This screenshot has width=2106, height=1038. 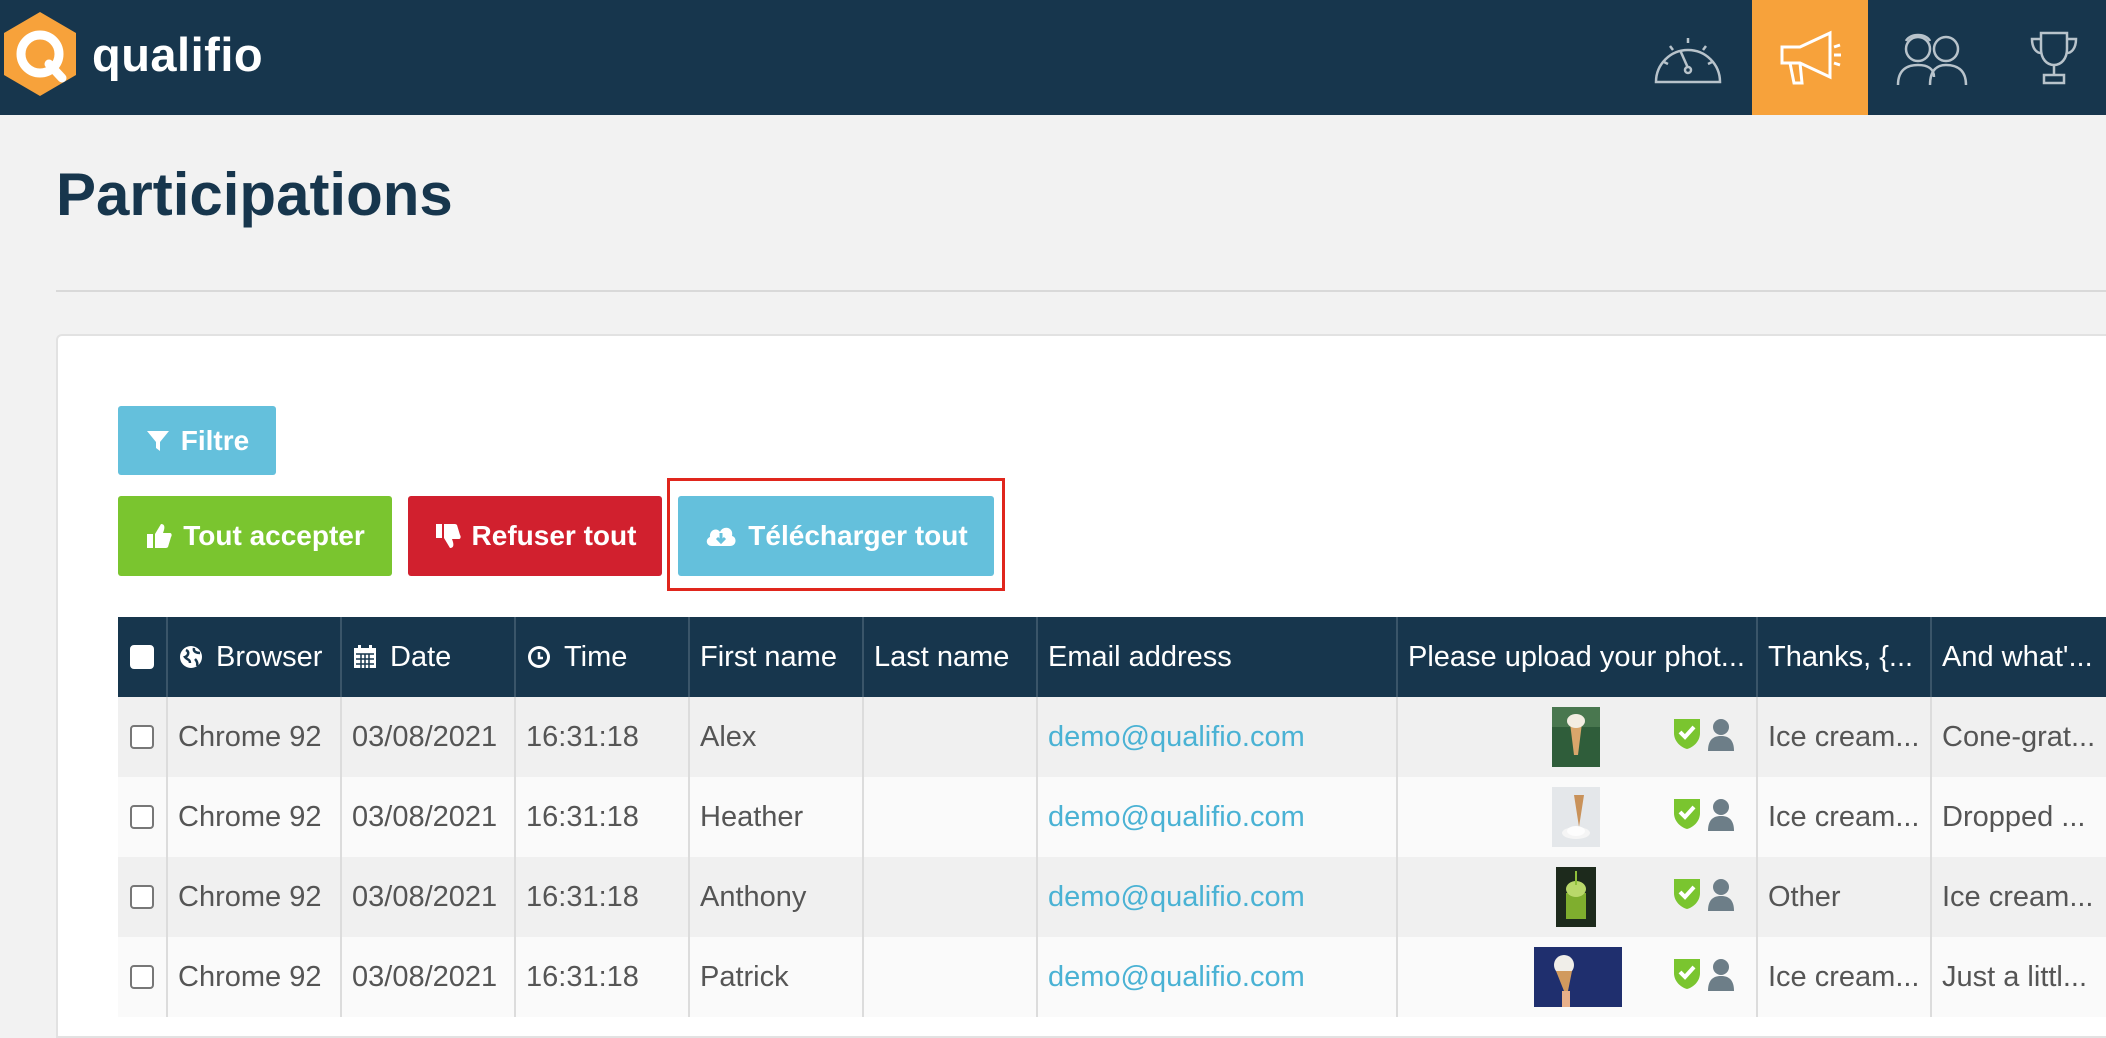 I want to click on participants-icon, so click(x=1932, y=59).